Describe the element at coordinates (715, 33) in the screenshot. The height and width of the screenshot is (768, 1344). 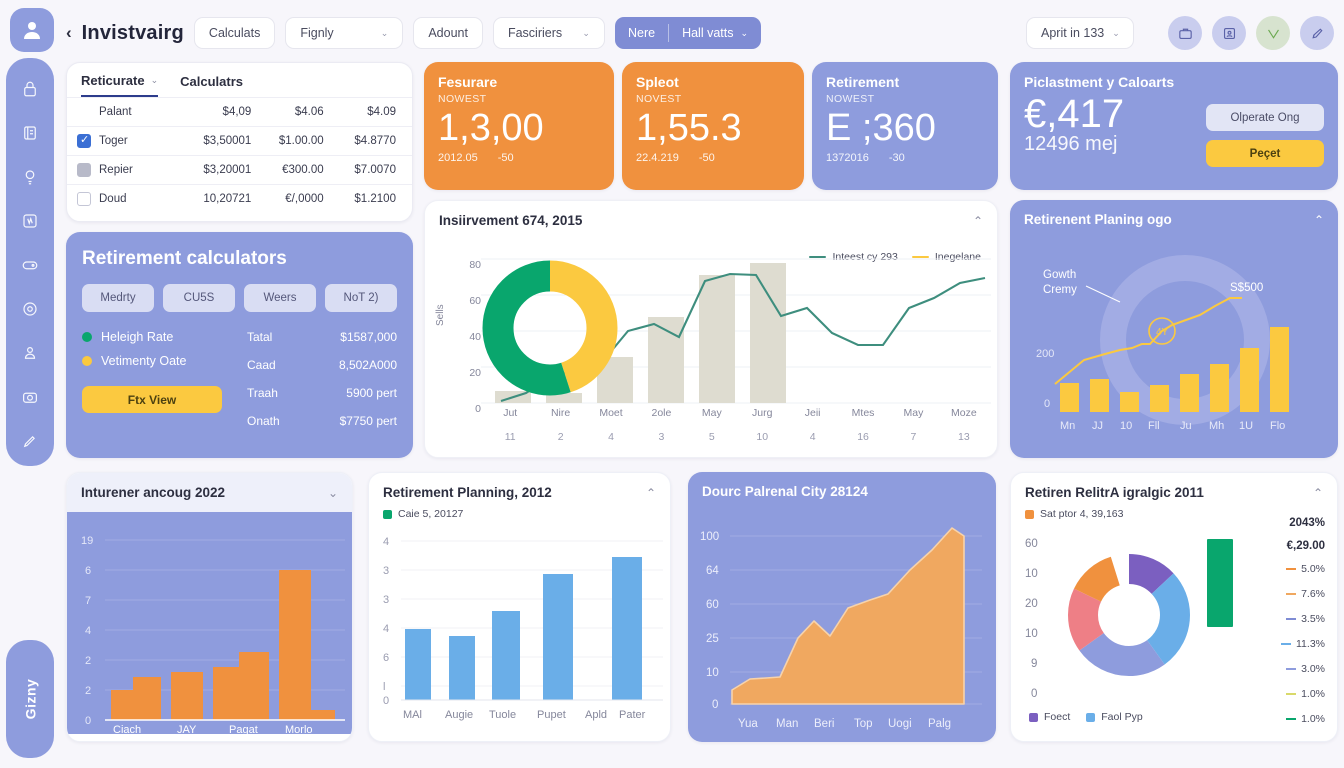
I see `segment-hall-vatts: Hall vatts ⌄` at that location.